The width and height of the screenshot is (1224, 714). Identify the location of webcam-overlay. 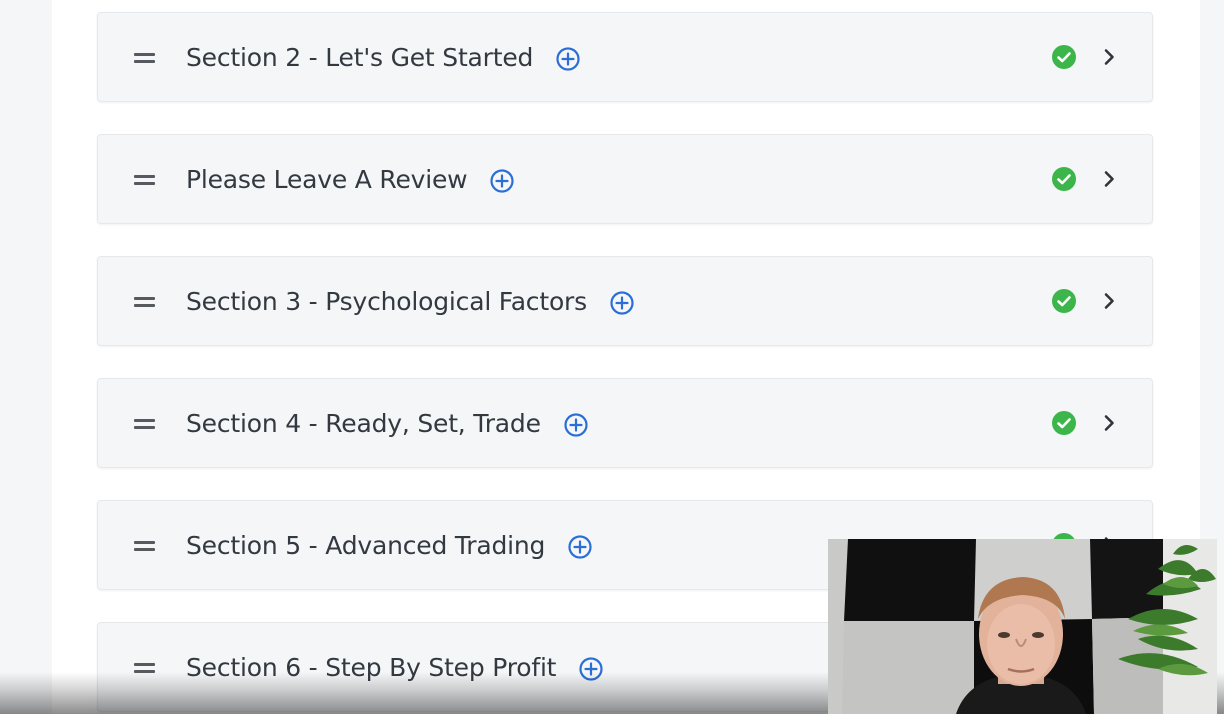
(1022, 626).